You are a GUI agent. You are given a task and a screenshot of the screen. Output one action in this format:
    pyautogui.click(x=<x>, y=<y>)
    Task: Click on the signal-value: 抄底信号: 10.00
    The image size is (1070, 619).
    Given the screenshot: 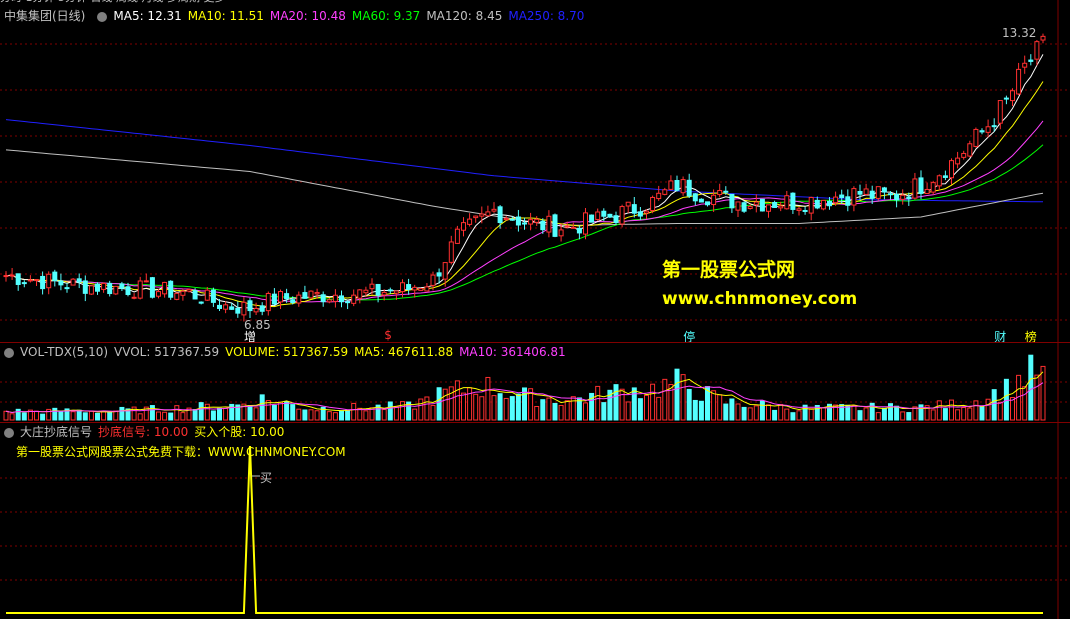 What is the action you would take?
    pyautogui.click(x=143, y=432)
    